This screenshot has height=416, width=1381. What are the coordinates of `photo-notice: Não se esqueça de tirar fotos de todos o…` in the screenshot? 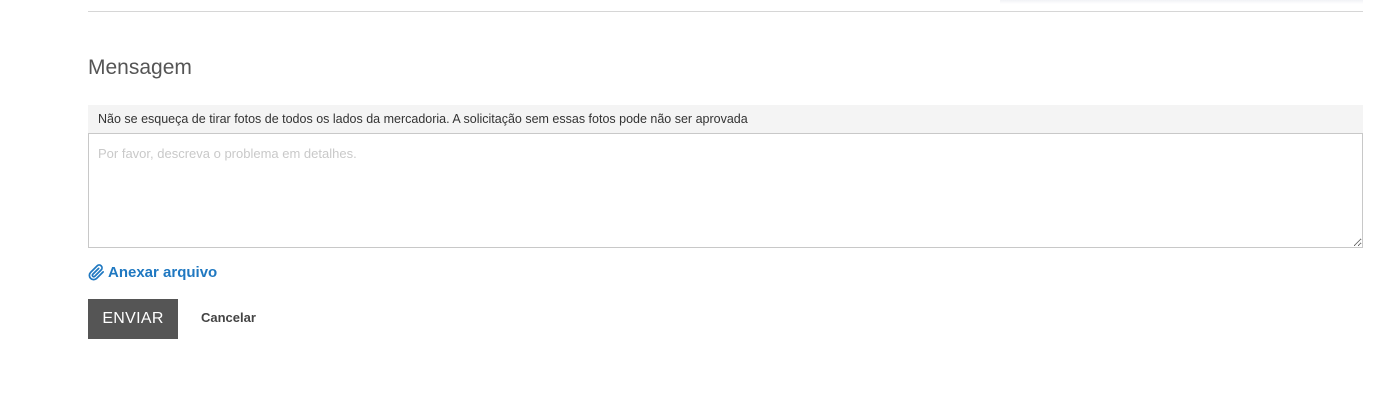 It's located at (725, 119).